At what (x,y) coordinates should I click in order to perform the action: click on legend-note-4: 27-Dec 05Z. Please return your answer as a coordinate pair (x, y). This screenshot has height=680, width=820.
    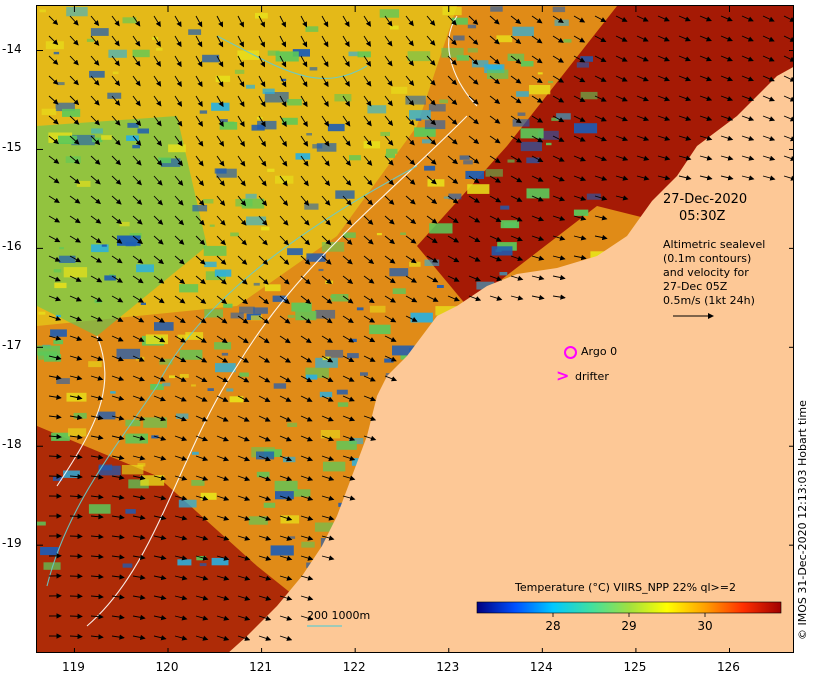
    Looking at the image, I should click on (695, 286).